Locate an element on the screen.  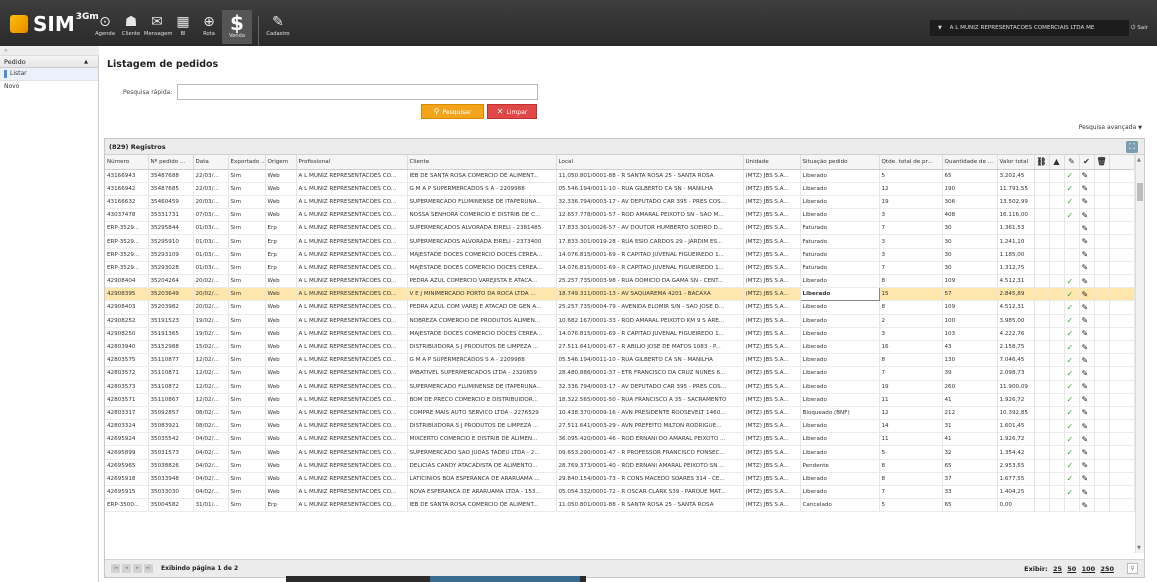
sidebar-section-pedido: Pedido ▲ is located at coordinates (49, 62).